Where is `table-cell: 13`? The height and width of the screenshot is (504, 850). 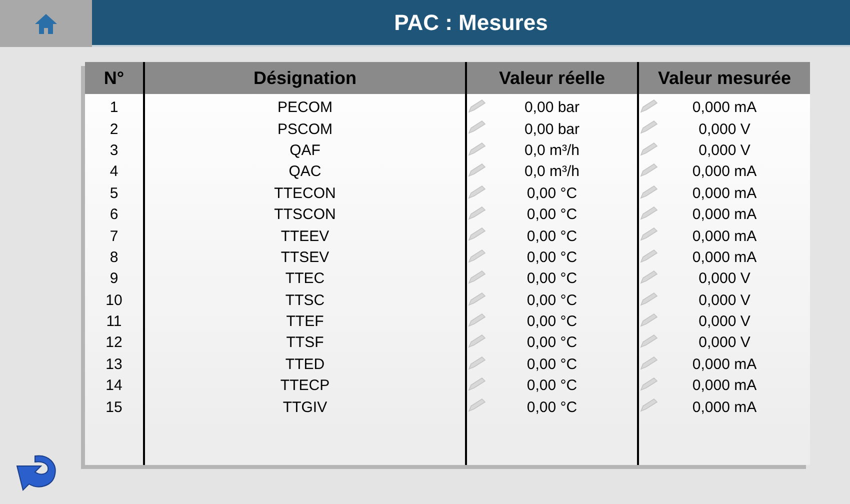
table-cell: 13 is located at coordinates (114, 364).